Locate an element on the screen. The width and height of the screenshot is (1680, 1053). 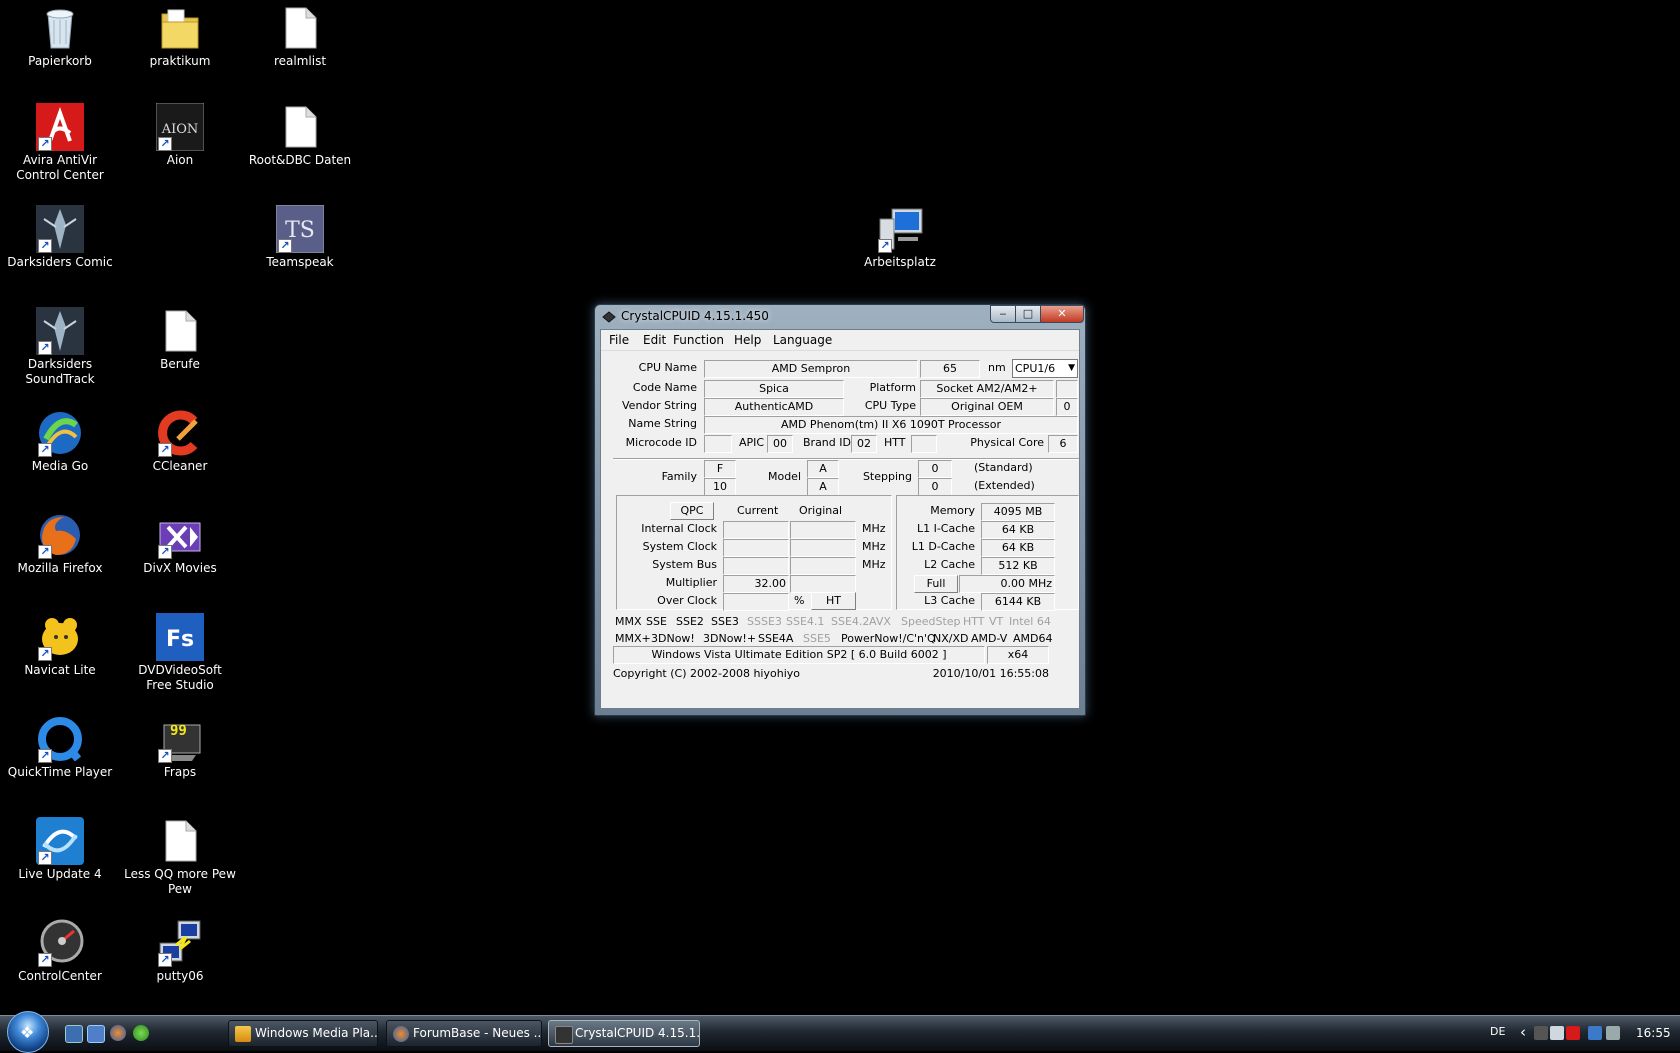
desktop-icon-live-update: ↗ Live Update 4 is located at coordinates (60, 849).